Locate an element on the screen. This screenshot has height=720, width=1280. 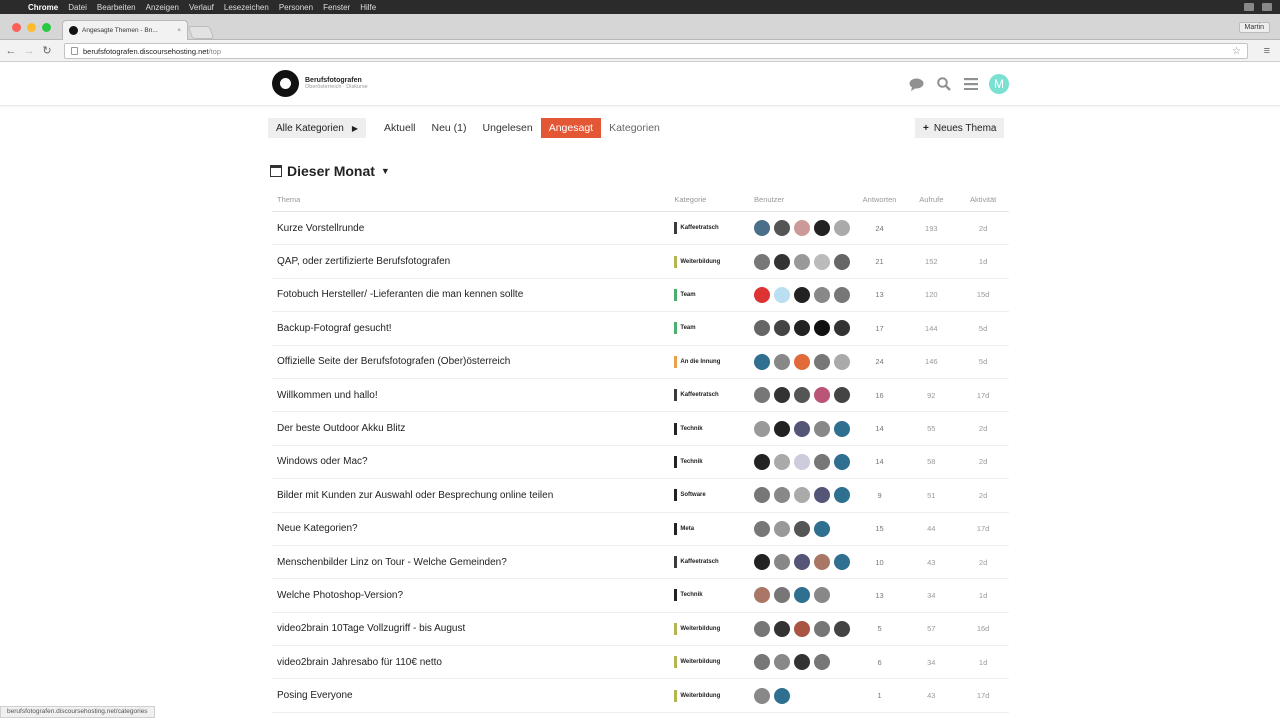
list-icon is located at coordinates (1267, 7).